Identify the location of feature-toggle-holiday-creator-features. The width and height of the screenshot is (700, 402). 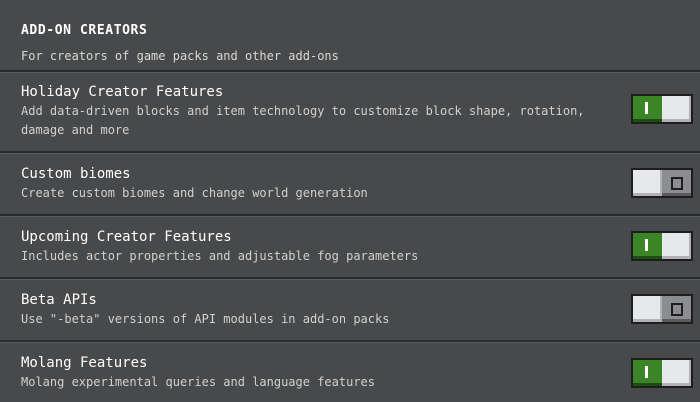
(662, 109).